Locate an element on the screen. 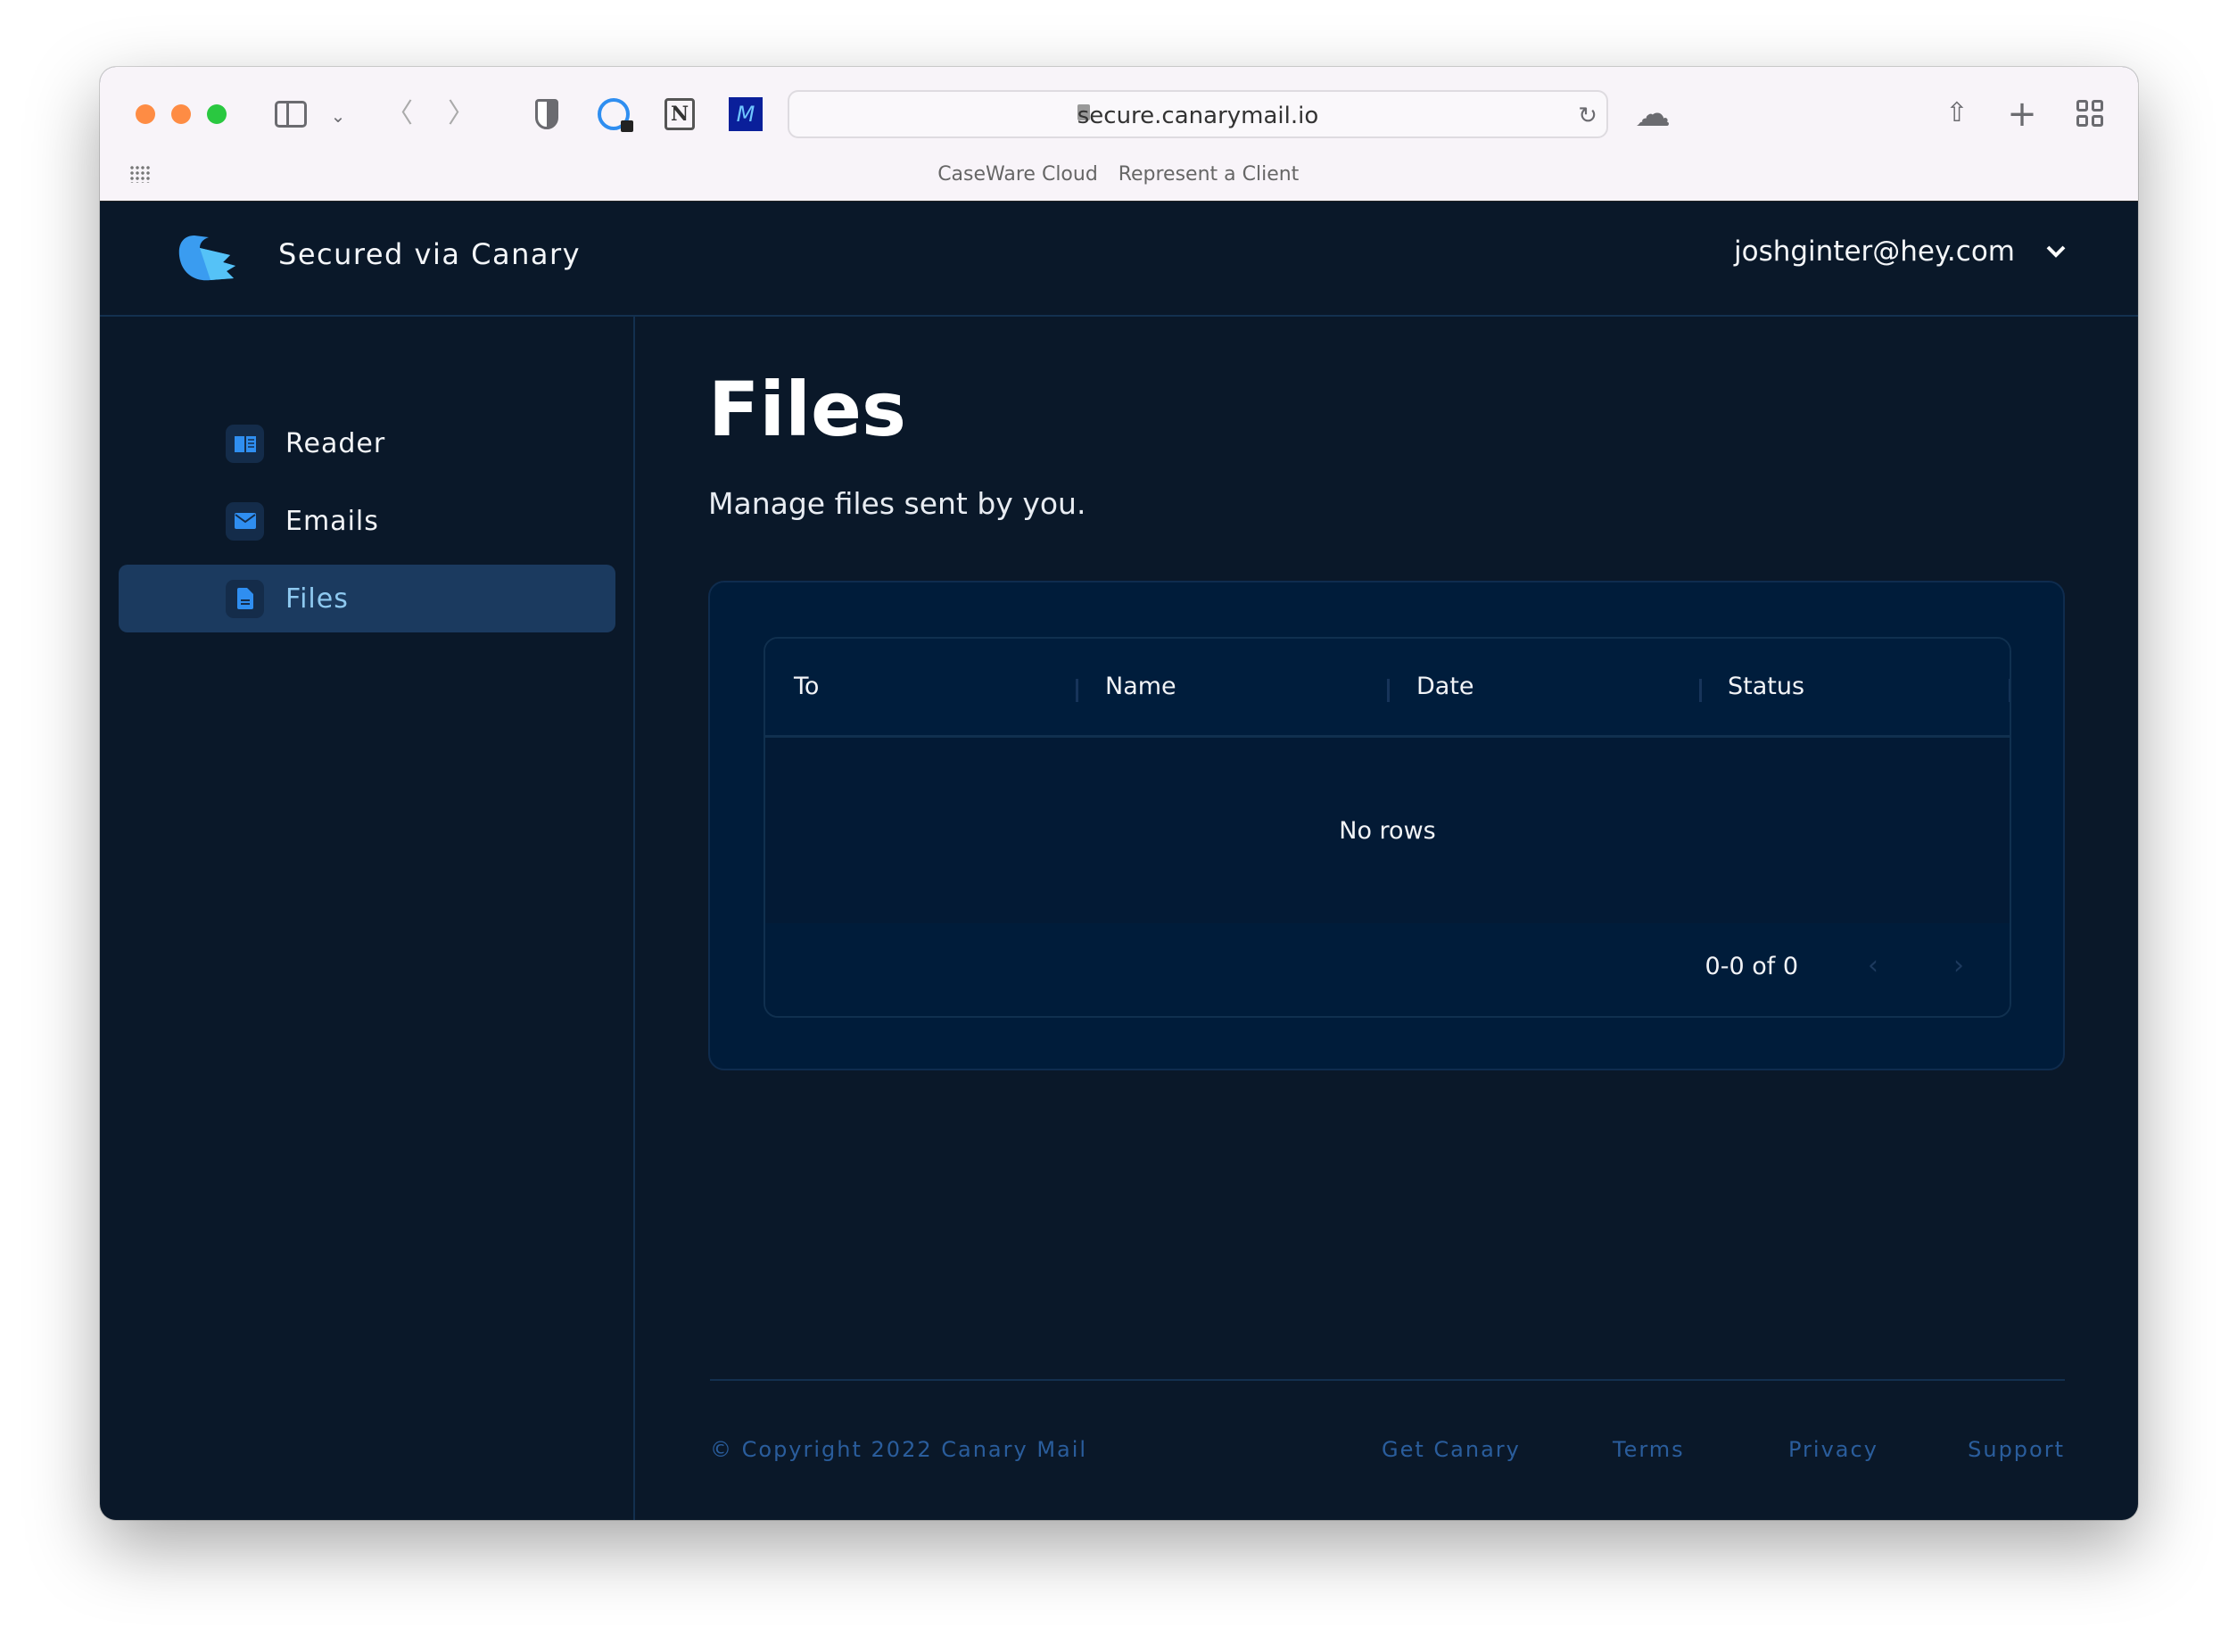  book-icon is located at coordinates (245, 443).